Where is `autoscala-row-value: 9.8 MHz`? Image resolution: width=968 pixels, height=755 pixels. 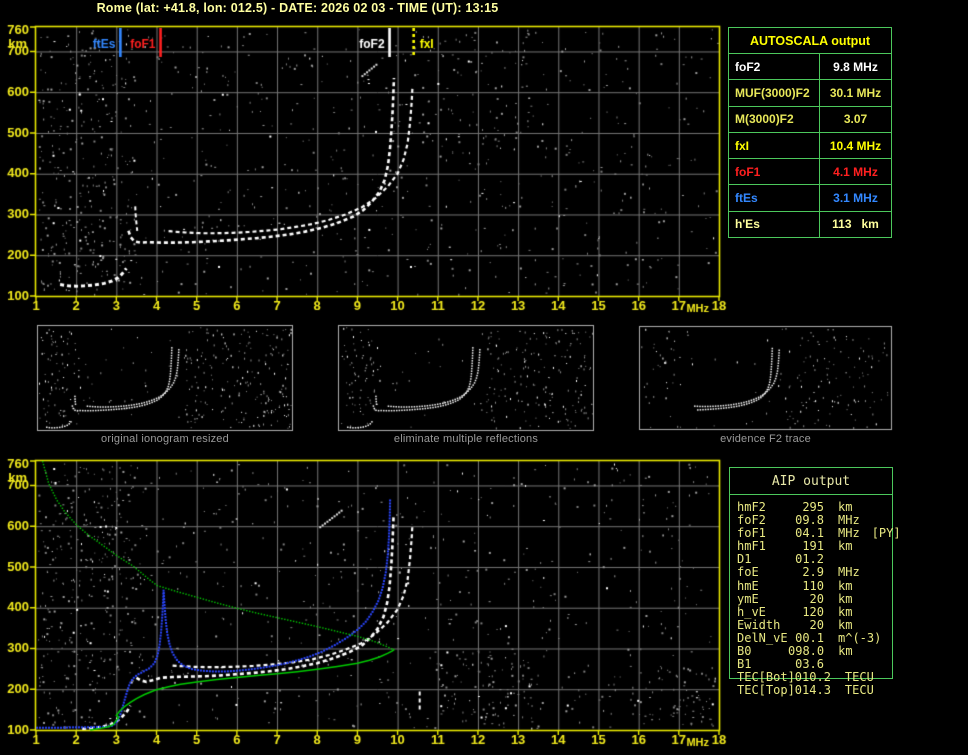
autoscala-row-value: 9.8 MHz is located at coordinates (855, 66).